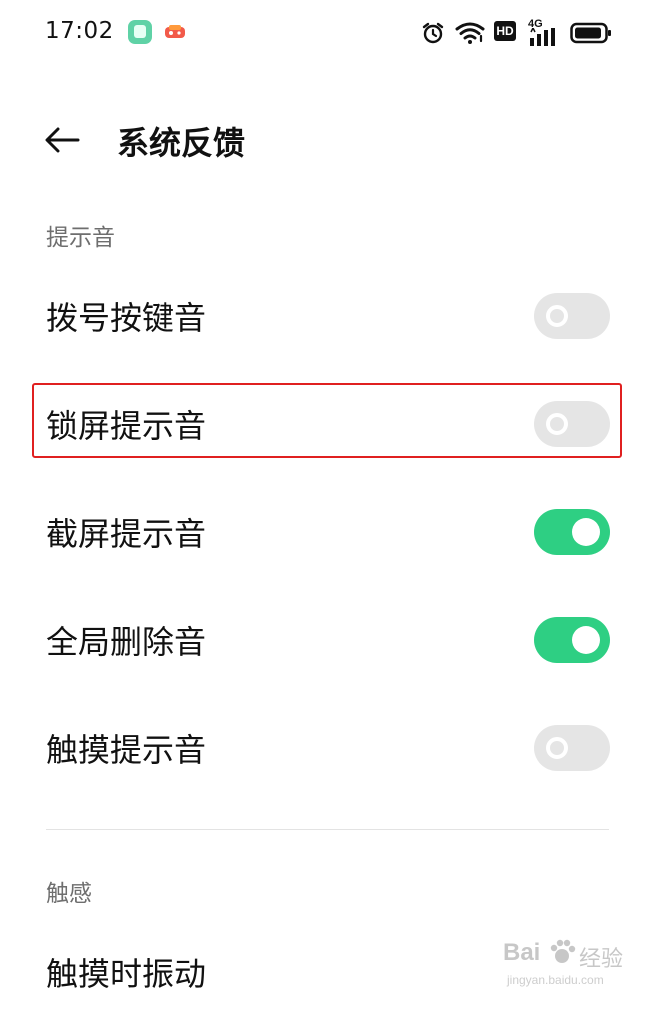 This screenshot has height=1026, width=658. I want to click on settings-row-label: 锁屏提示音, so click(126, 426).